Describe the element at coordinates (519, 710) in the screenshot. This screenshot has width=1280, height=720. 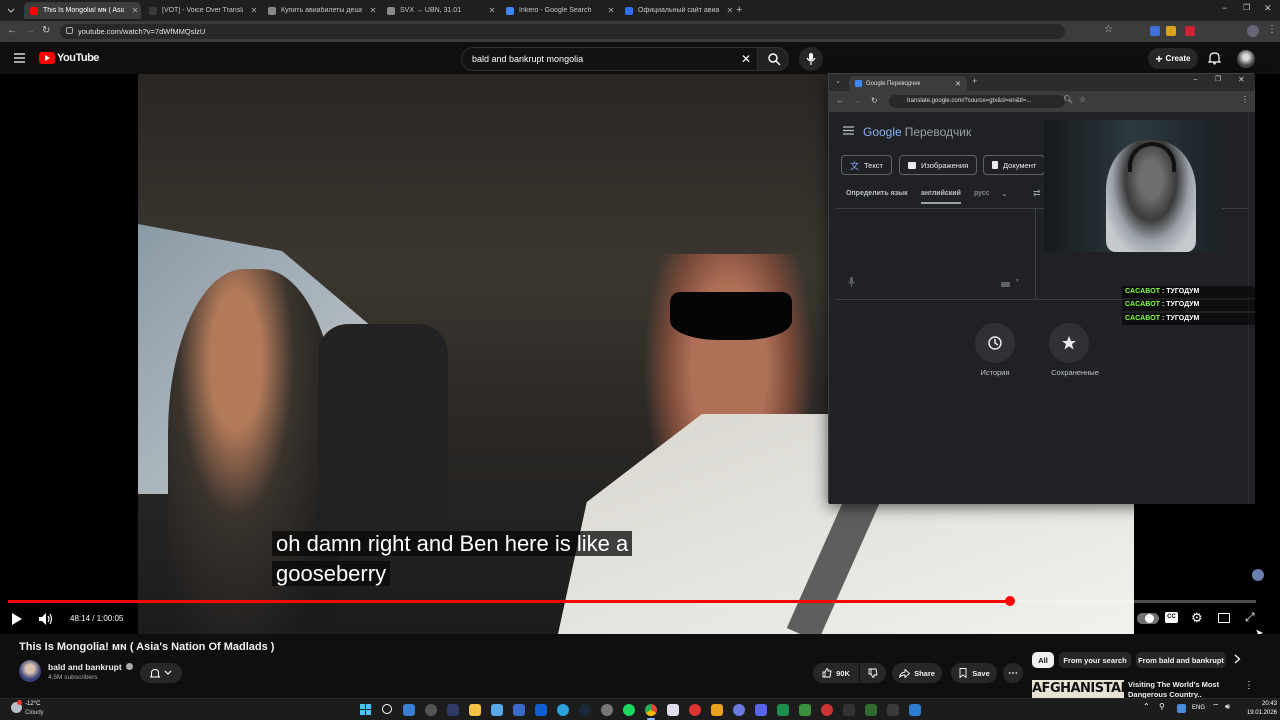
I see `vpn-icon` at that location.